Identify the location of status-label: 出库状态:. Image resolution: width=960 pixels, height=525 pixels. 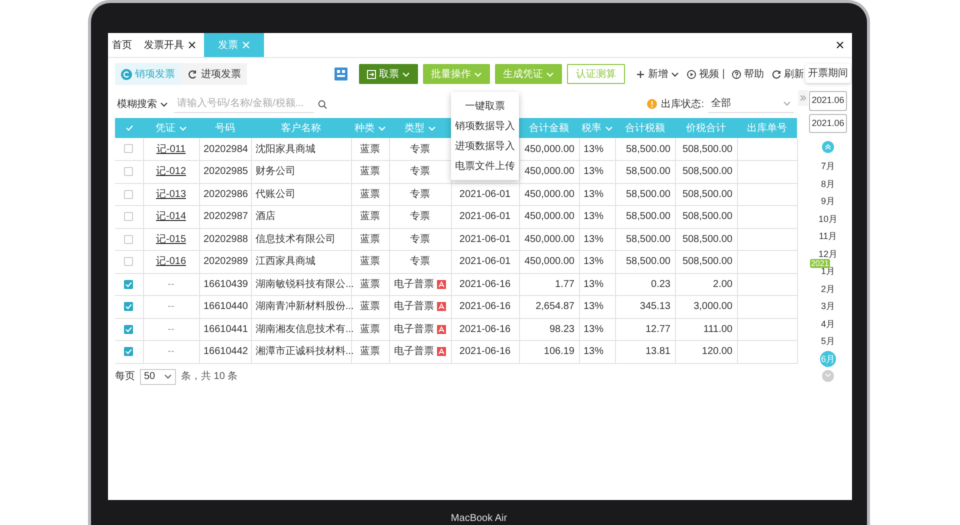
(682, 105).